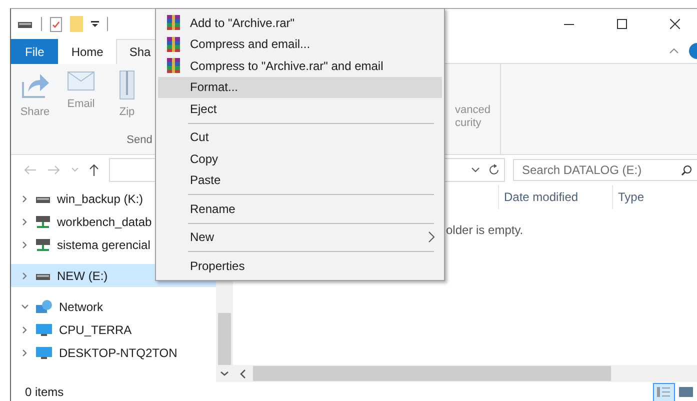 The image size is (697, 401). What do you see at coordinates (87, 51) in the screenshot?
I see `ribbon-tab: Home` at bounding box center [87, 51].